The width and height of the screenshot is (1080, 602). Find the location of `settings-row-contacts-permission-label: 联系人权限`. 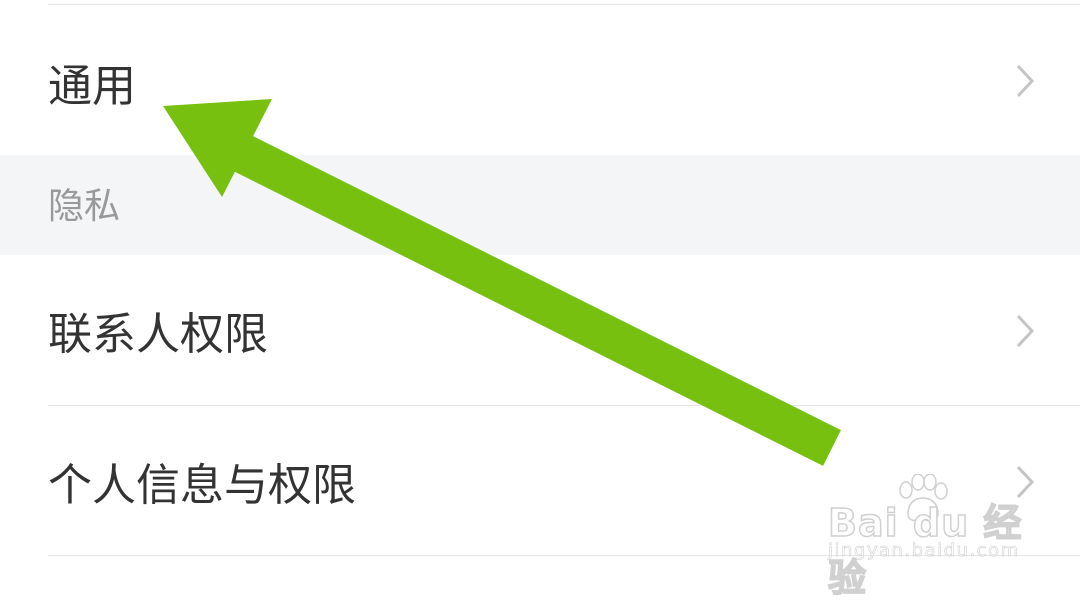

settings-row-contacts-permission-label: 联系人权限 is located at coordinates (158, 334).